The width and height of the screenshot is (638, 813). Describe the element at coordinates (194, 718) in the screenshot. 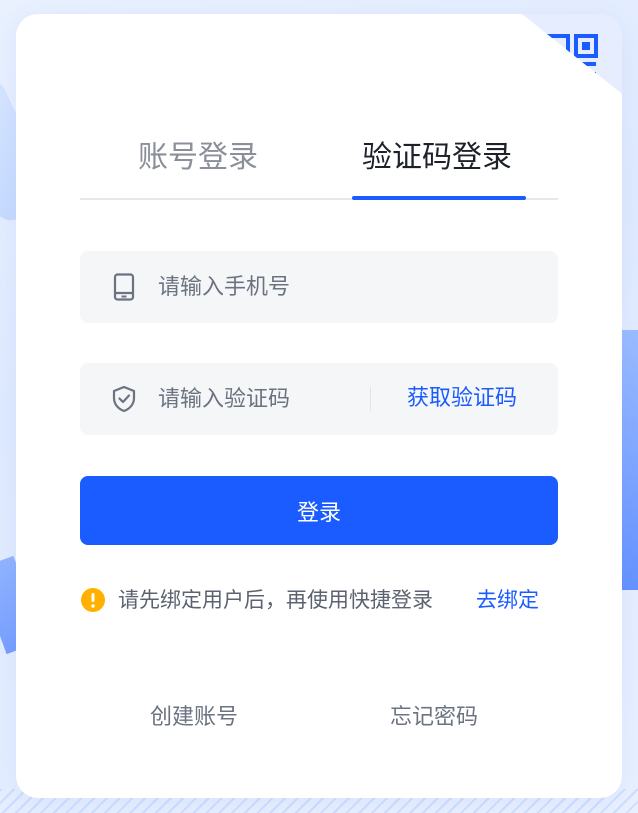

I see `create-account-link: 创建账号` at that location.